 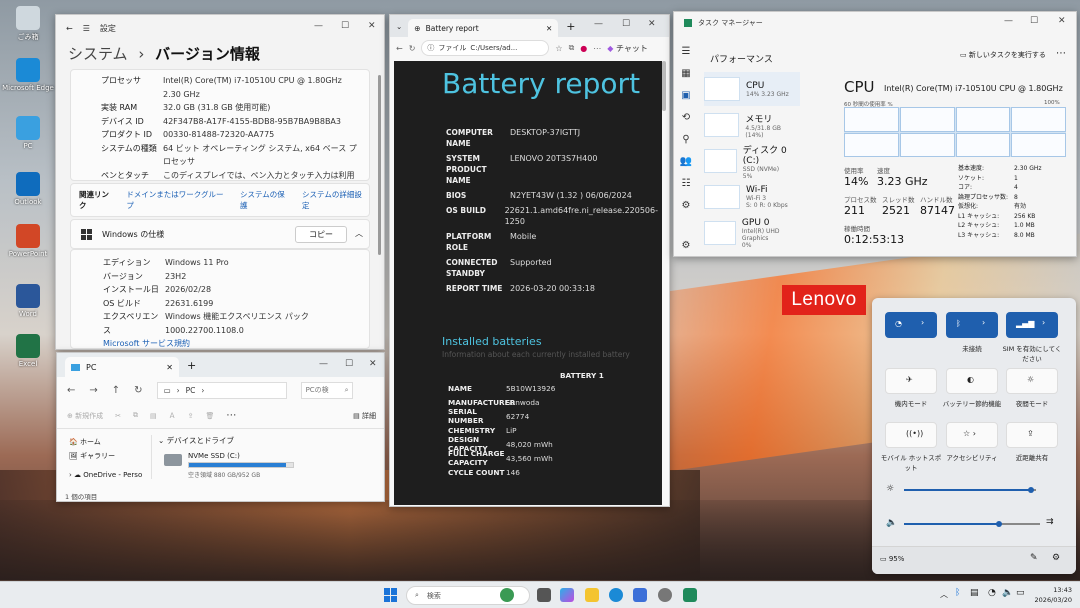 What do you see at coordinates (138, 390) in the screenshot?
I see `refresh-icon: ↻` at bounding box center [138, 390].